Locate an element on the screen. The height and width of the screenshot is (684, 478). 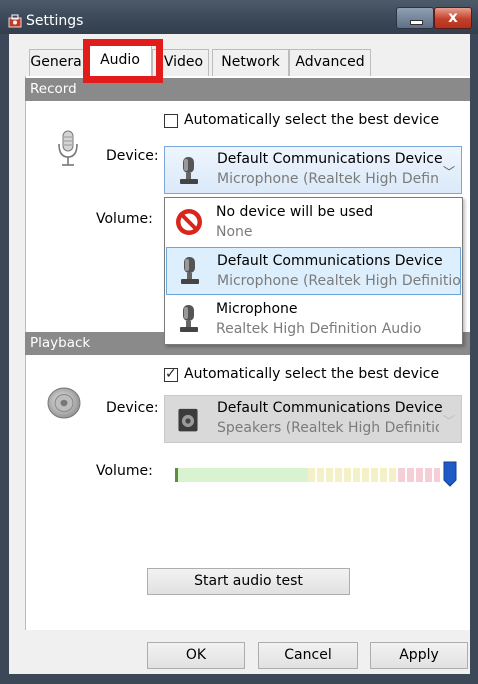
close-button: x is located at coordinates (453, 18).